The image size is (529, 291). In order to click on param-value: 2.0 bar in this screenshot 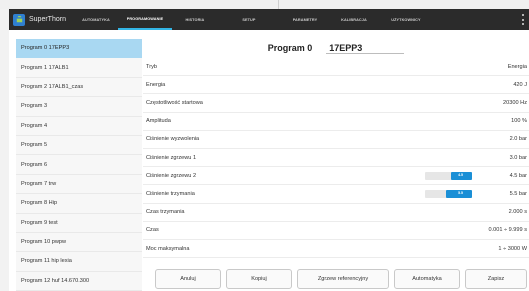, I will do `click(518, 139)`.